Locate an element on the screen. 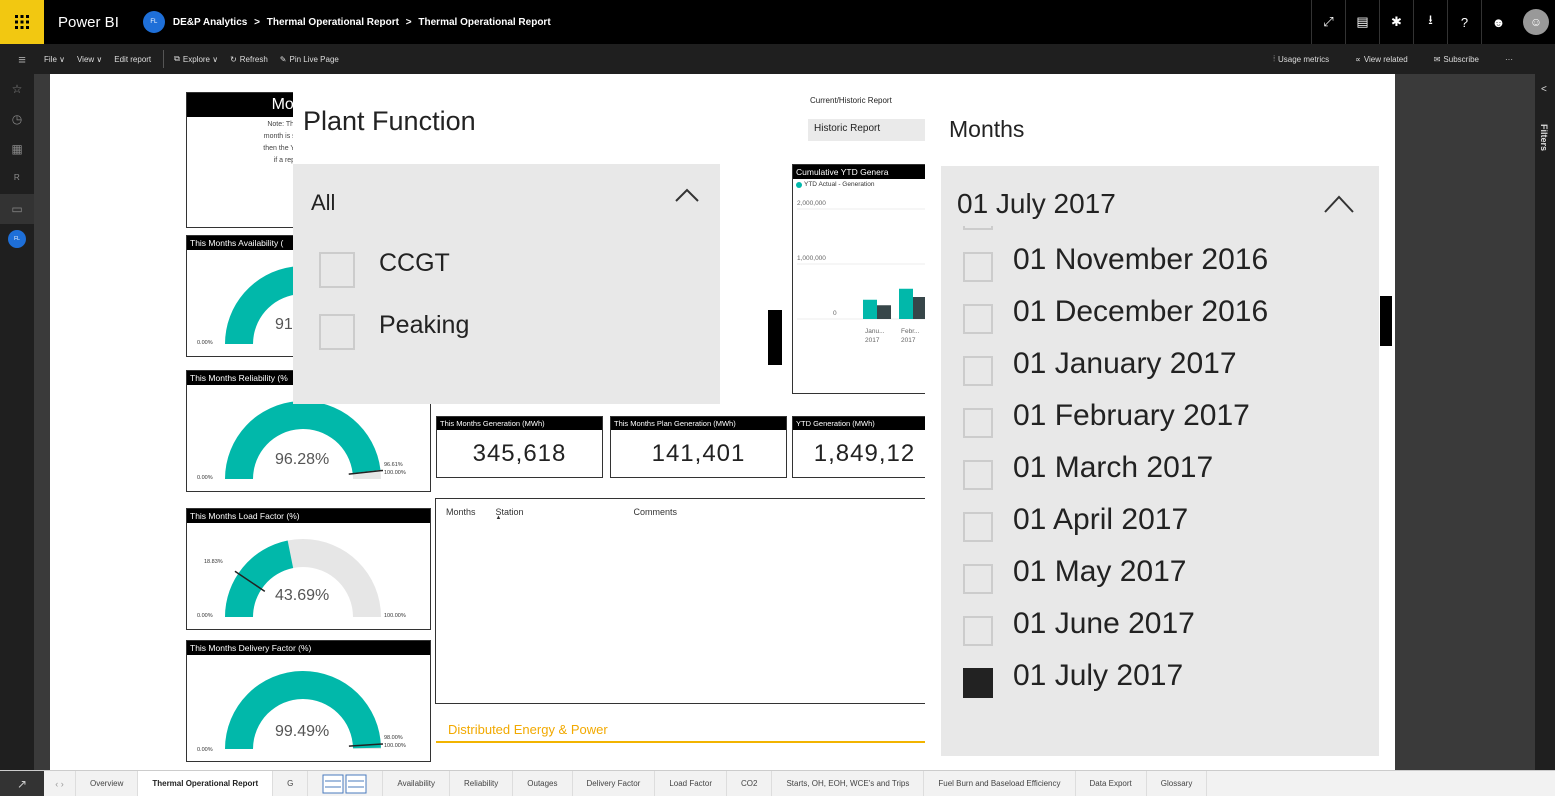 This screenshot has height=796, width=1555. recent-icon: ◷ is located at coordinates (17, 119).